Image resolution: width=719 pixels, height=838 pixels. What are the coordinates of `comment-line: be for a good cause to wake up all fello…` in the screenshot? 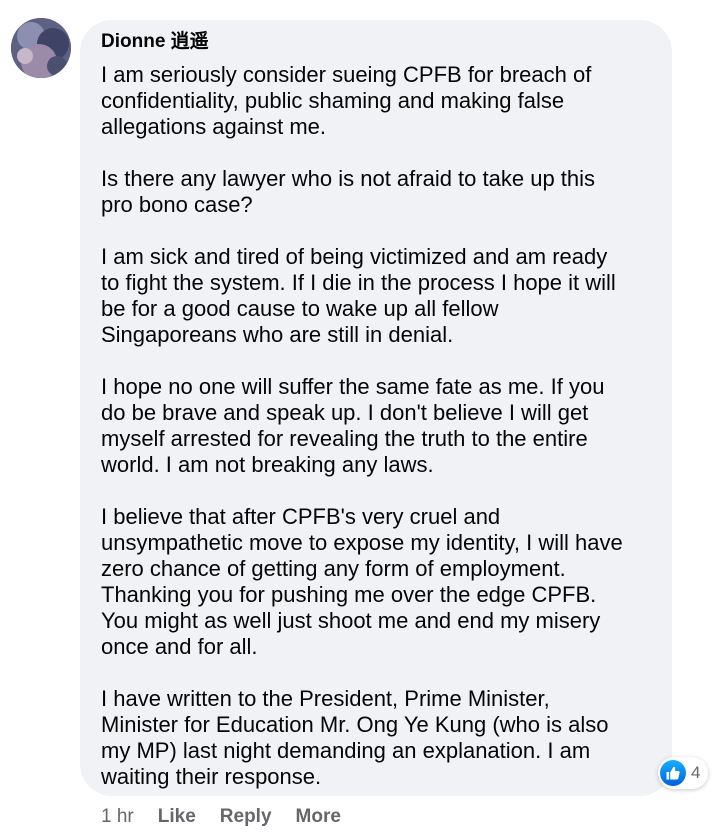 It's located at (300, 308).